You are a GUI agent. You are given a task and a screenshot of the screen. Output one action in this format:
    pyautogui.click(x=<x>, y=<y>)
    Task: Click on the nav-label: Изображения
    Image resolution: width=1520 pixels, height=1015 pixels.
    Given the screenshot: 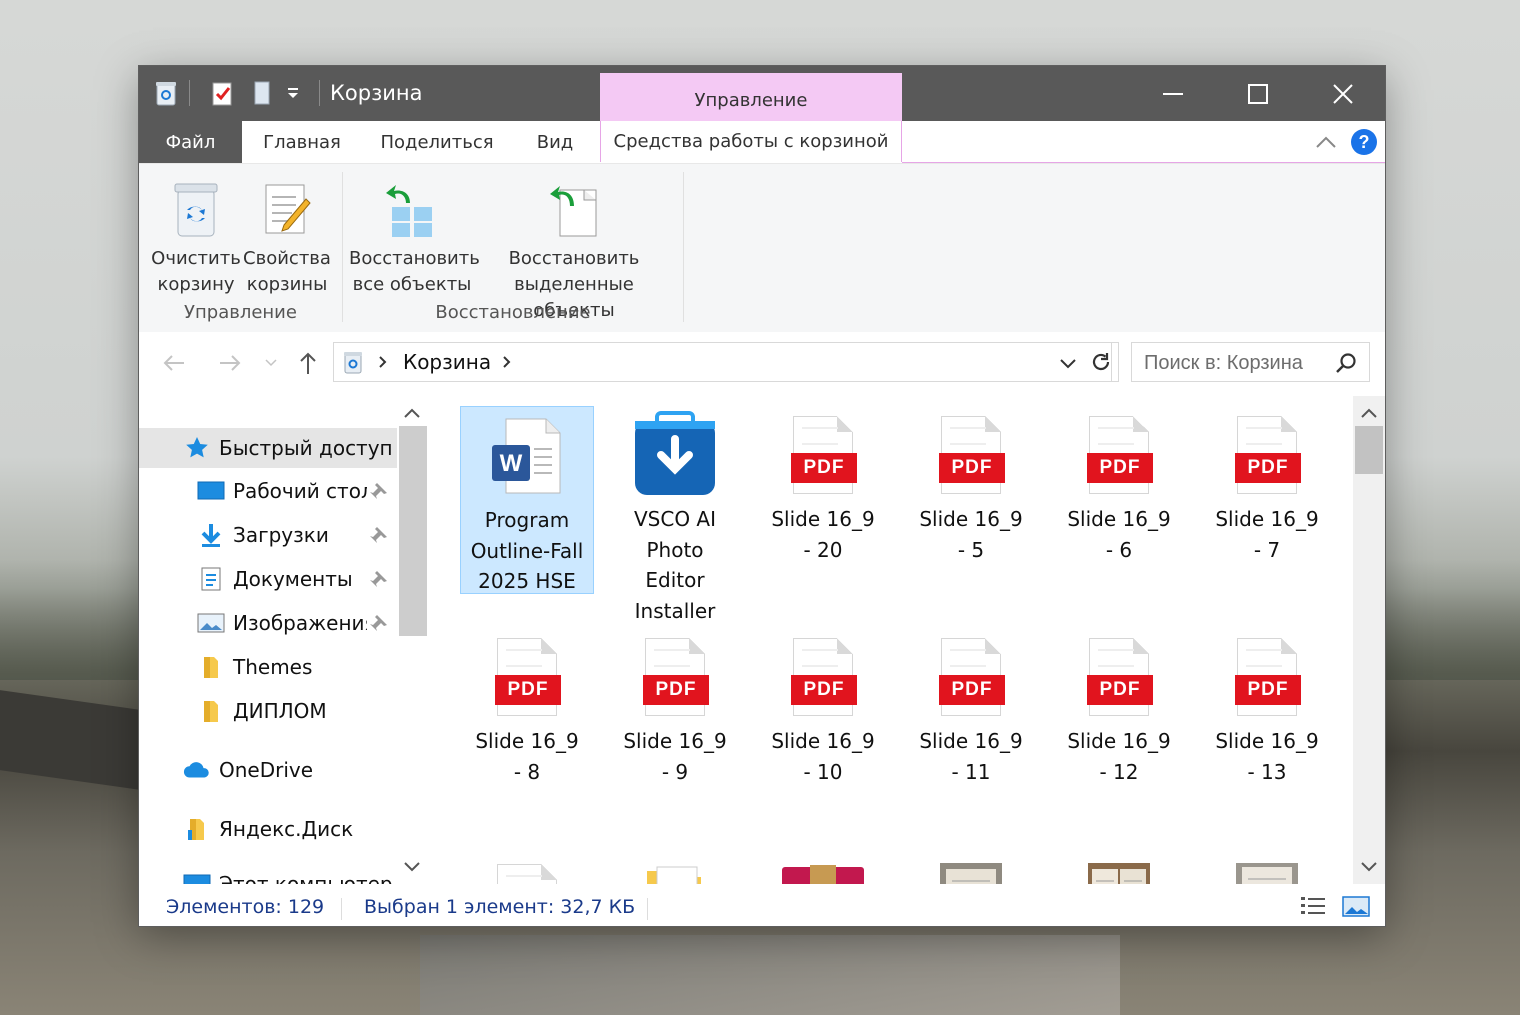 What is the action you would take?
    pyautogui.click(x=300, y=623)
    